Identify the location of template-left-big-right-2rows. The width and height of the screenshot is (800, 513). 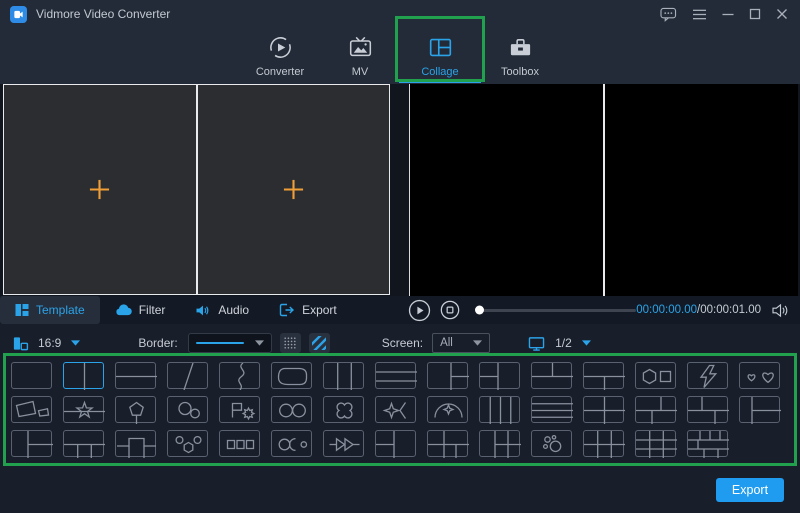
(448, 376).